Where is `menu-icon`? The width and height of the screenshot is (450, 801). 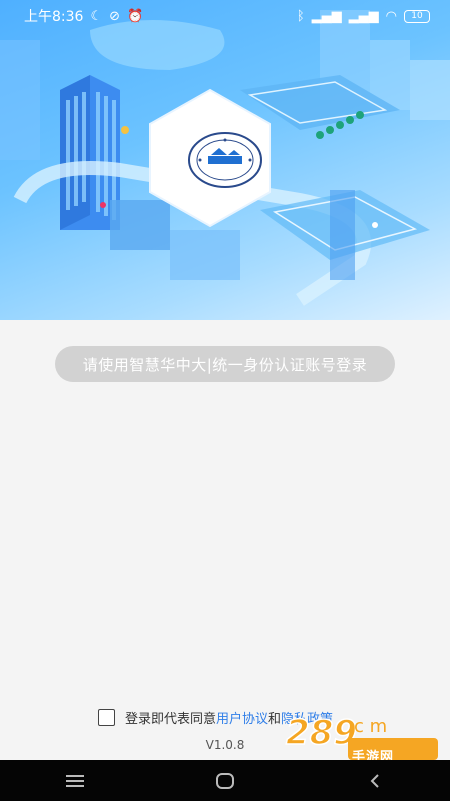 menu-icon is located at coordinates (75, 780).